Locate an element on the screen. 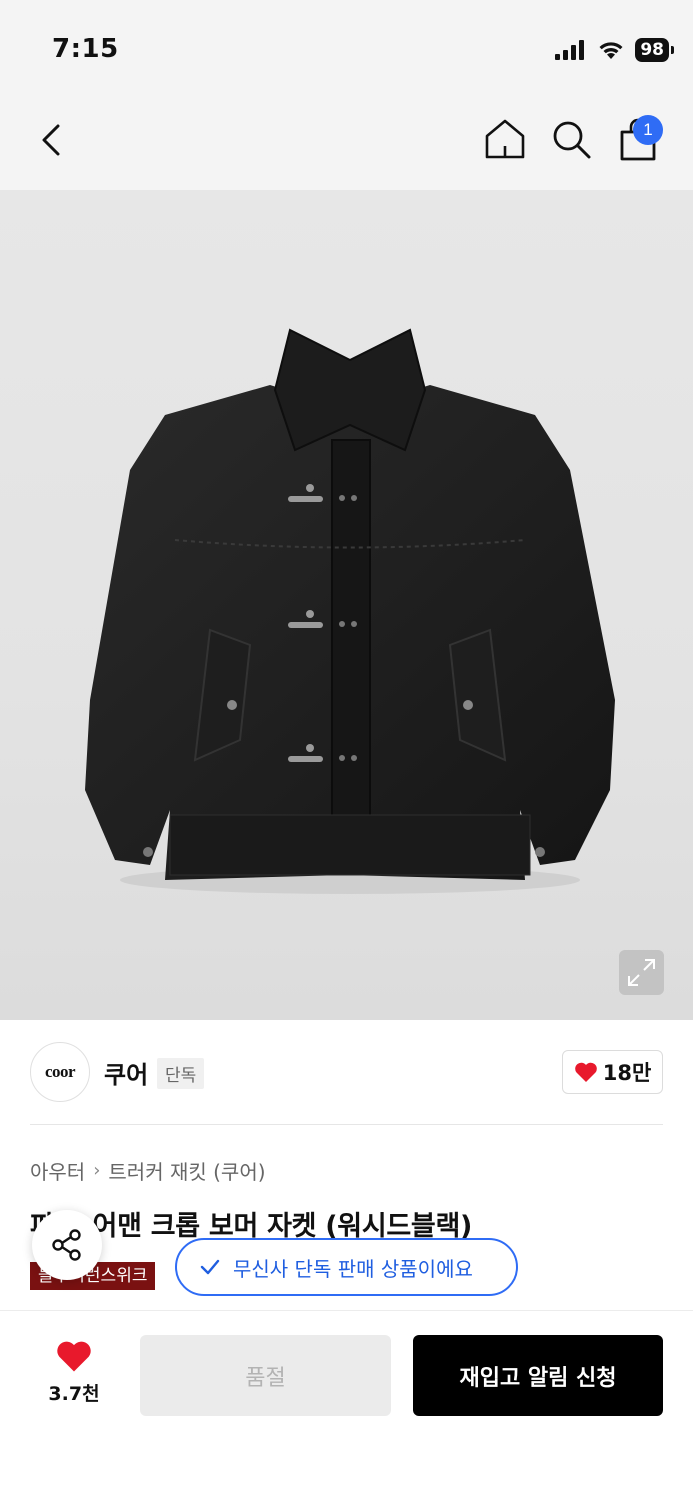 Image resolution: width=693 pixels, height=1500 pixels. brand-like-button: 18만 is located at coordinates (612, 1072).